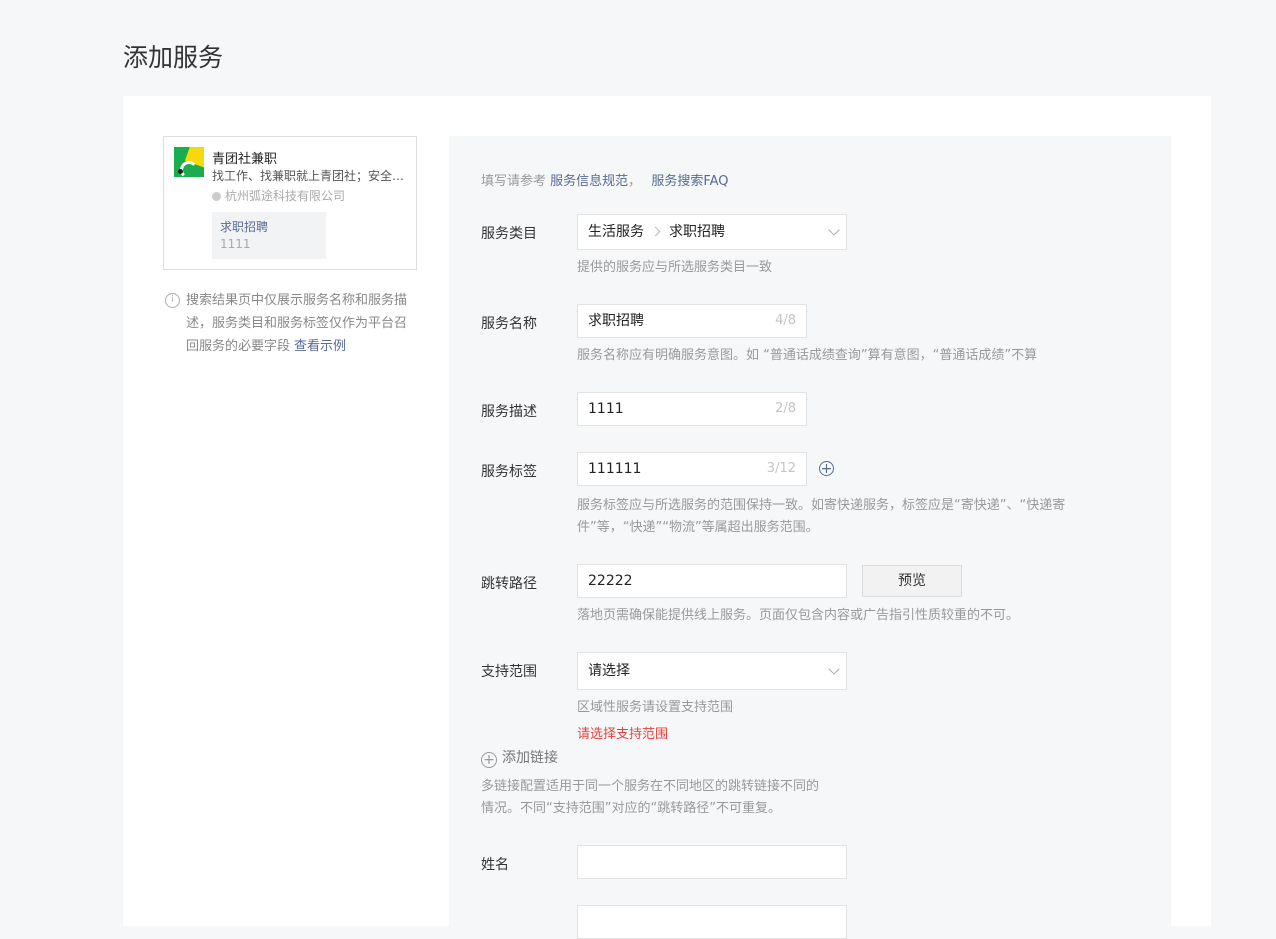 This screenshot has height=939, width=1276. Describe the element at coordinates (509, 472) in the screenshot. I see `tags-label: 服务标签` at that location.